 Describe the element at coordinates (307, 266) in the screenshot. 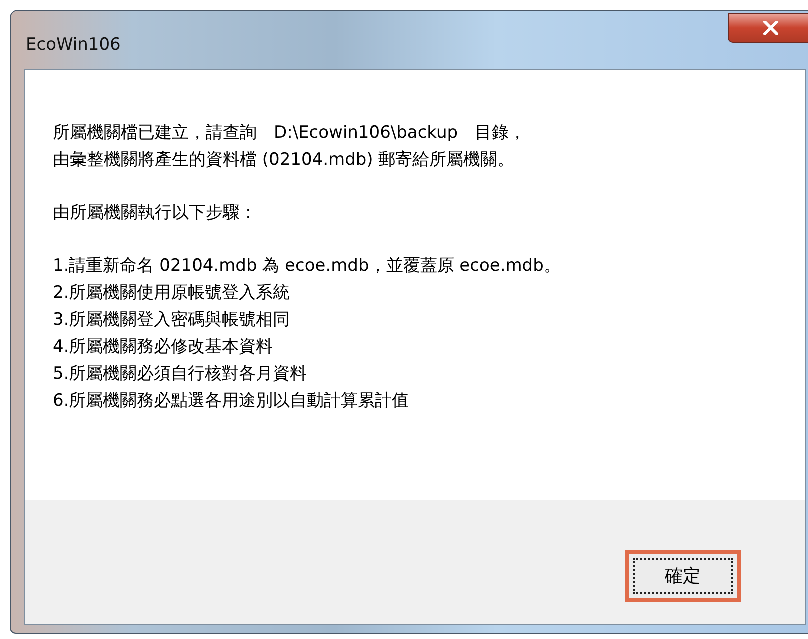

I see `message-text: 1.請重新命名 02104.mdb 為 ecoe.mdb，並覆蓋原 ecoe.mdb。` at that location.